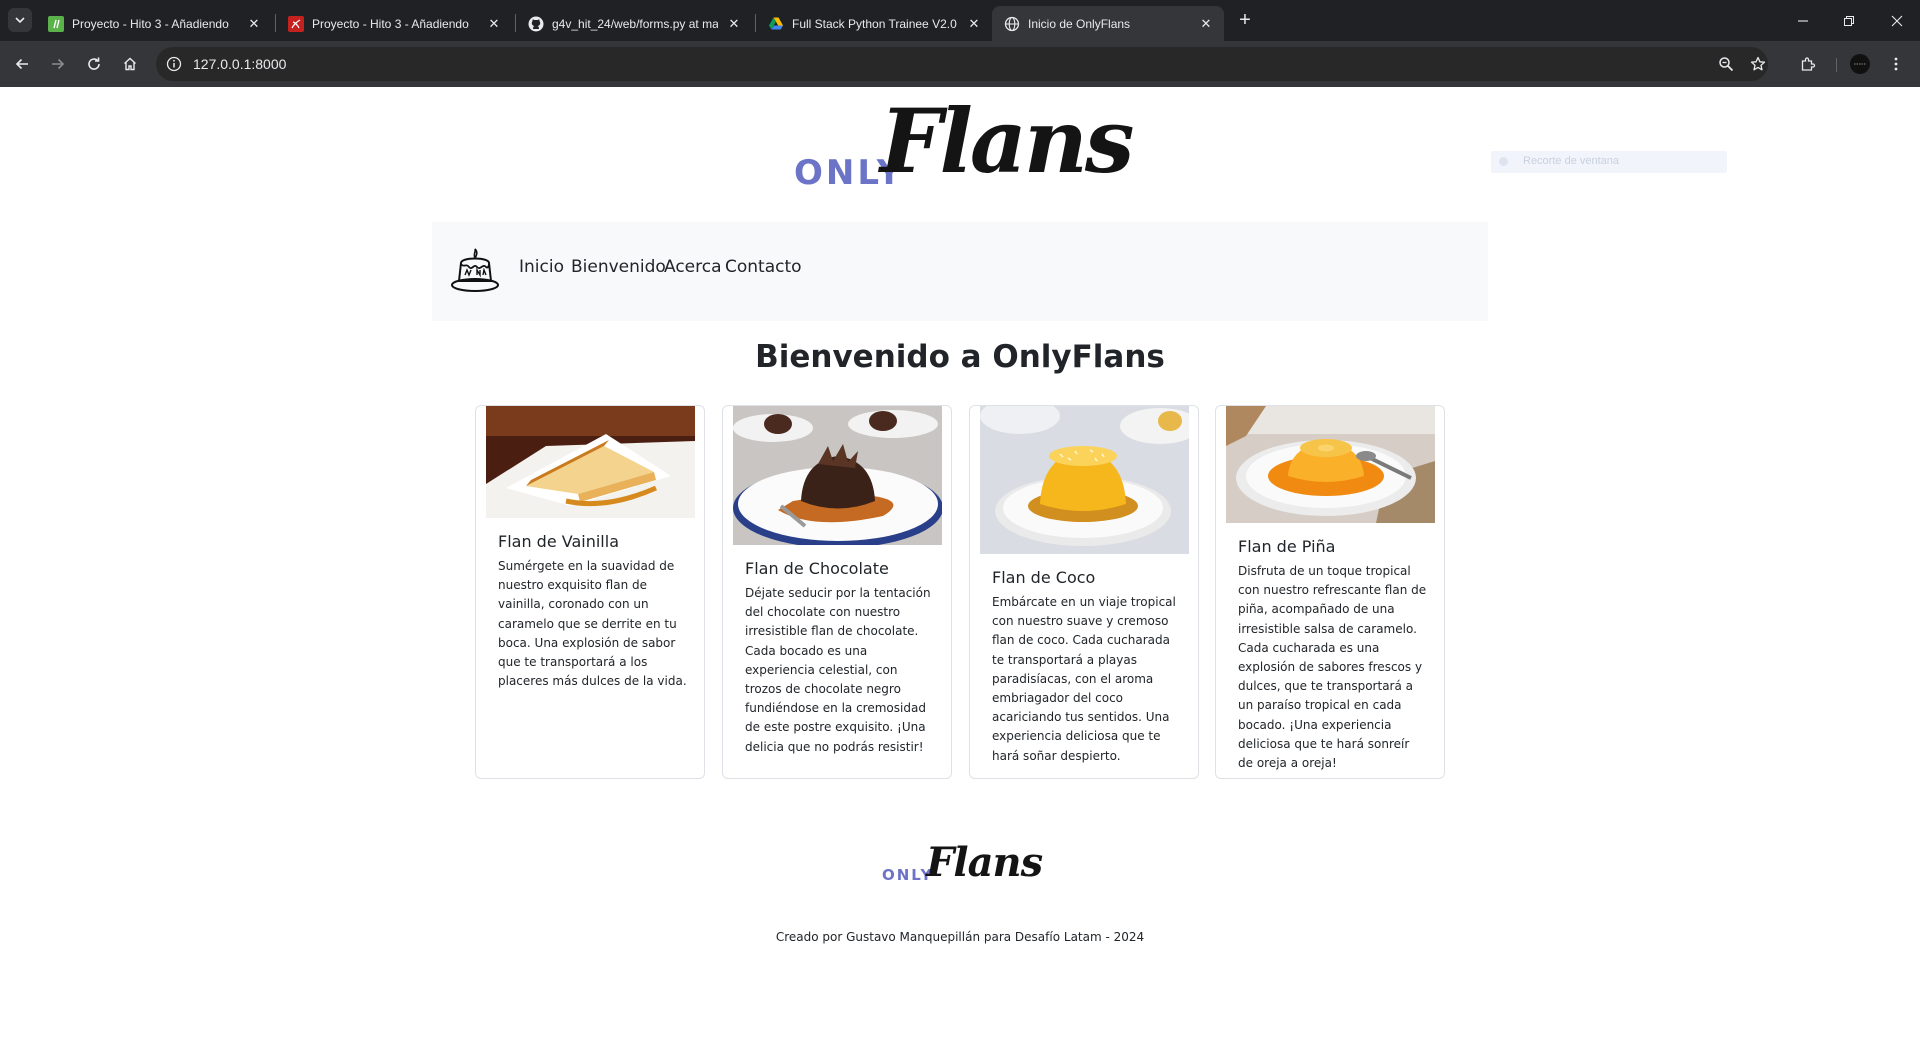  I want to click on nav-link-bienvenido: Bienvenido, so click(618, 267).